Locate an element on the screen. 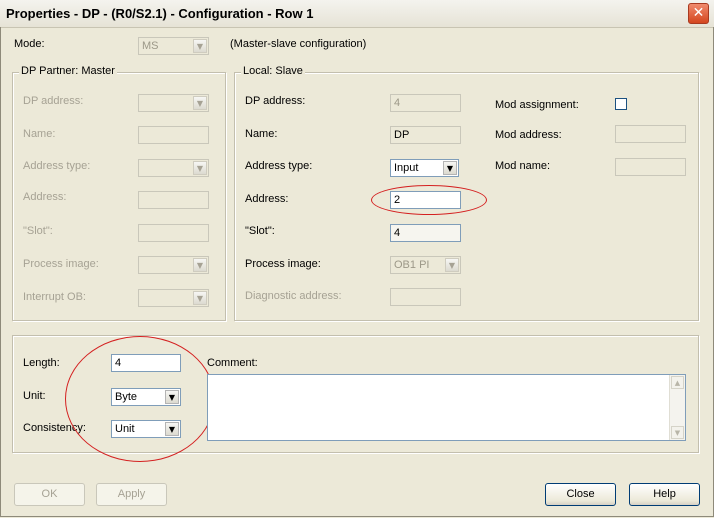  unit-label: Unit: is located at coordinates (34, 396).